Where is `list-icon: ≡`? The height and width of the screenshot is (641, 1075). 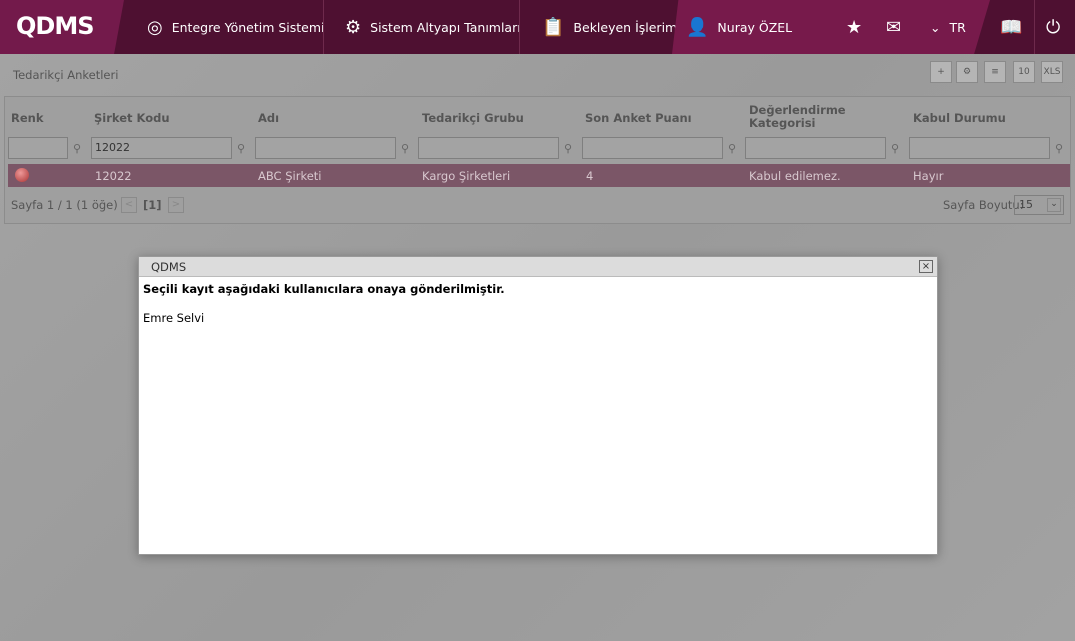 list-icon: ≡ is located at coordinates (995, 72).